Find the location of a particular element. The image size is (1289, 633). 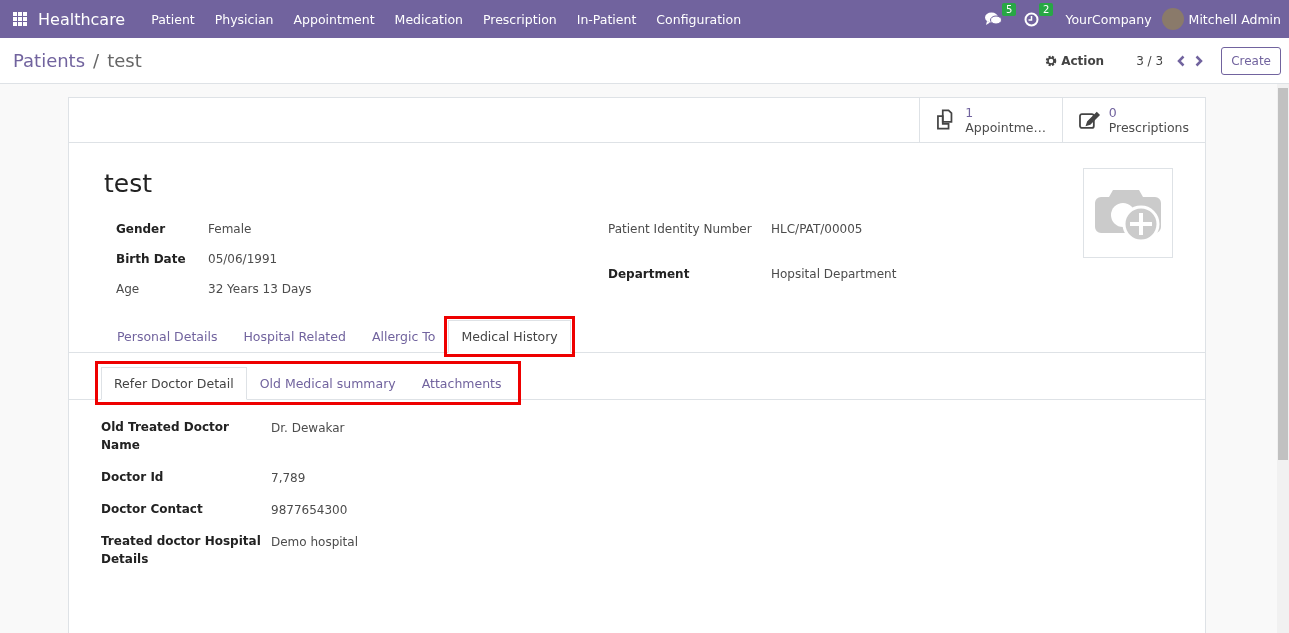

field-value: Hopsital Department is located at coordinates (834, 274).